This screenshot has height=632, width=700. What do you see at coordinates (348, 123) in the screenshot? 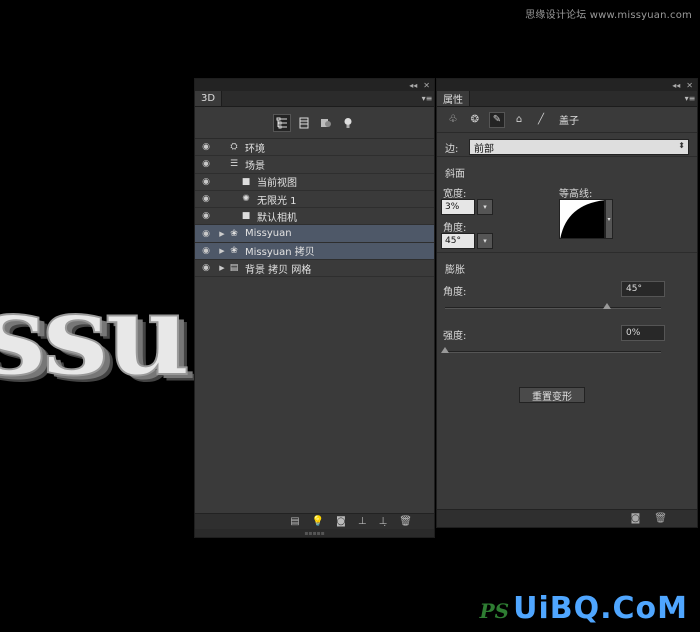
I see `filter-lights-icon` at bounding box center [348, 123].